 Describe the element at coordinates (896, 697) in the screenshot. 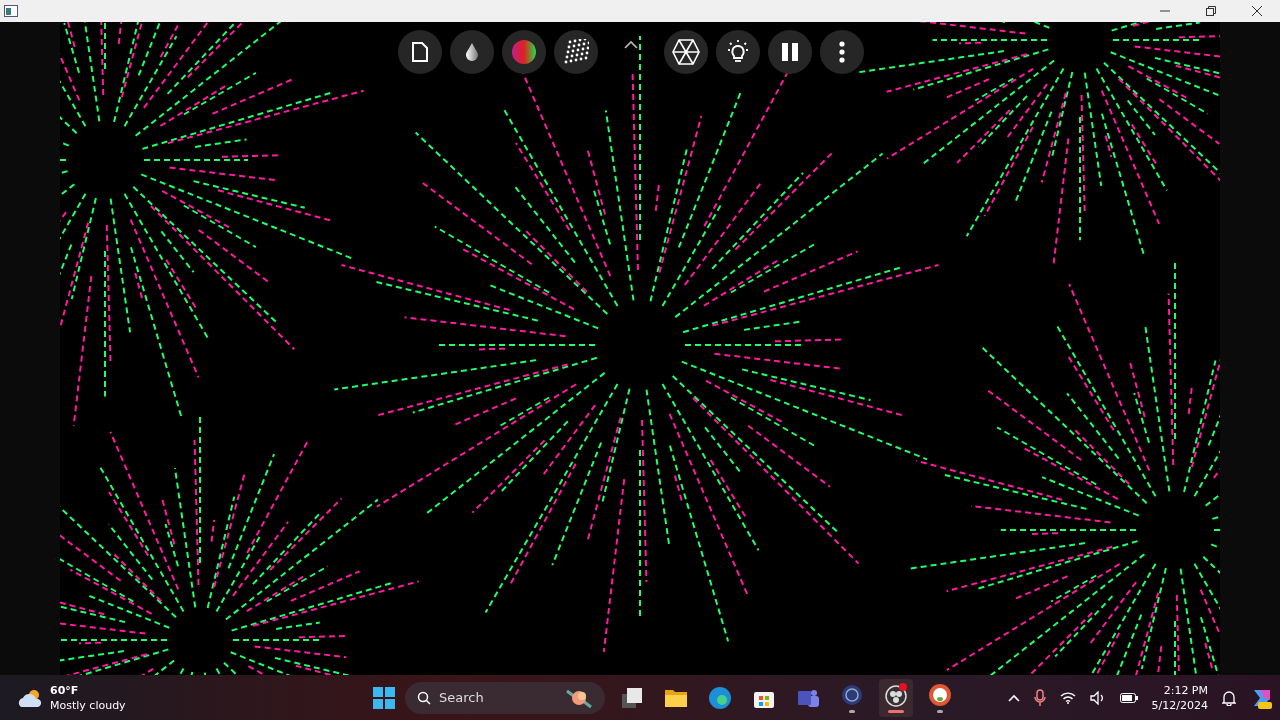

I see `recorder-app` at that location.